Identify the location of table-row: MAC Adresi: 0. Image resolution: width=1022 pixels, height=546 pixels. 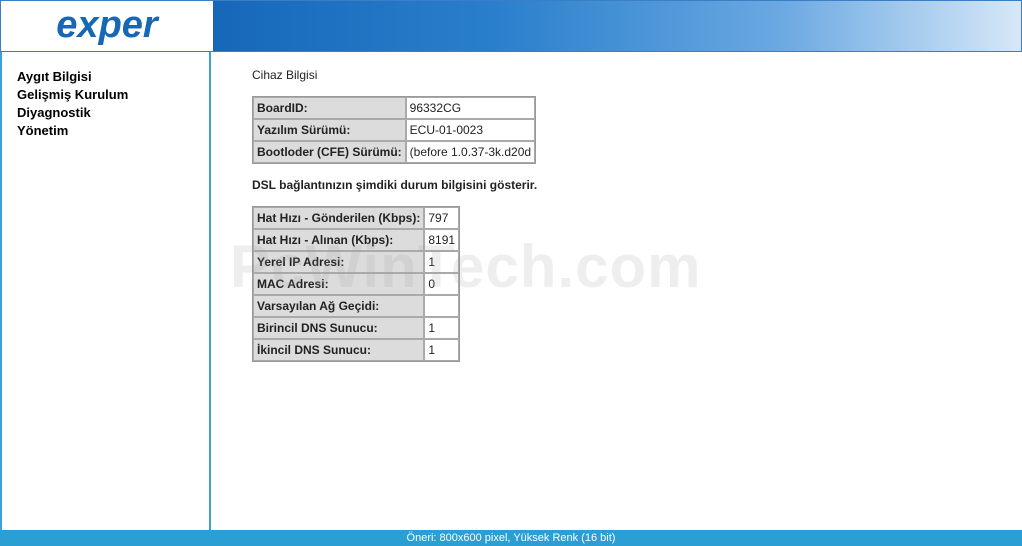
(356, 284).